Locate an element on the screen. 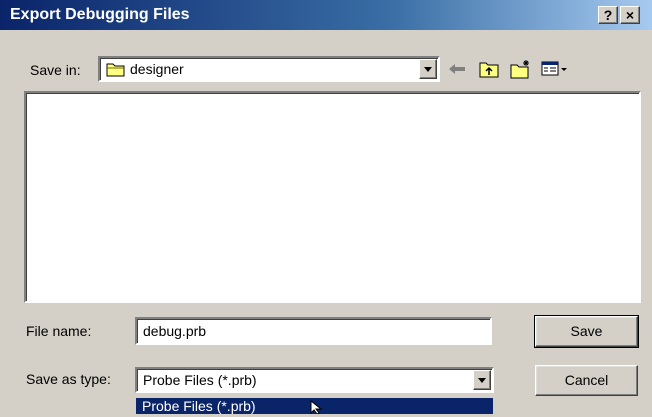 The height and width of the screenshot is (417, 652). up-folder-icon is located at coordinates (489, 69).